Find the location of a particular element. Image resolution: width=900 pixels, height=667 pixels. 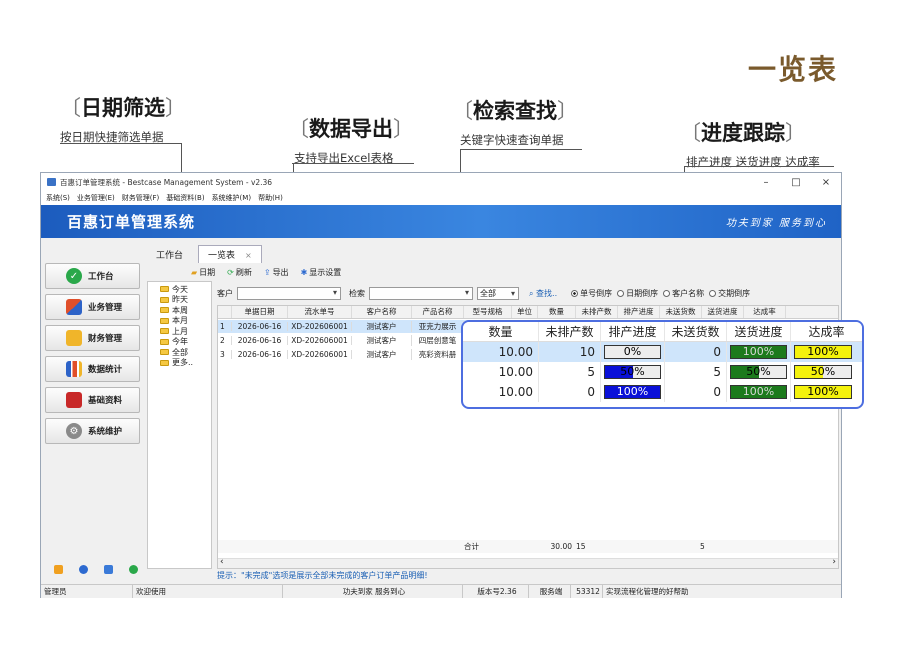

find-button: ⌕ 查找.. is located at coordinates (543, 293).